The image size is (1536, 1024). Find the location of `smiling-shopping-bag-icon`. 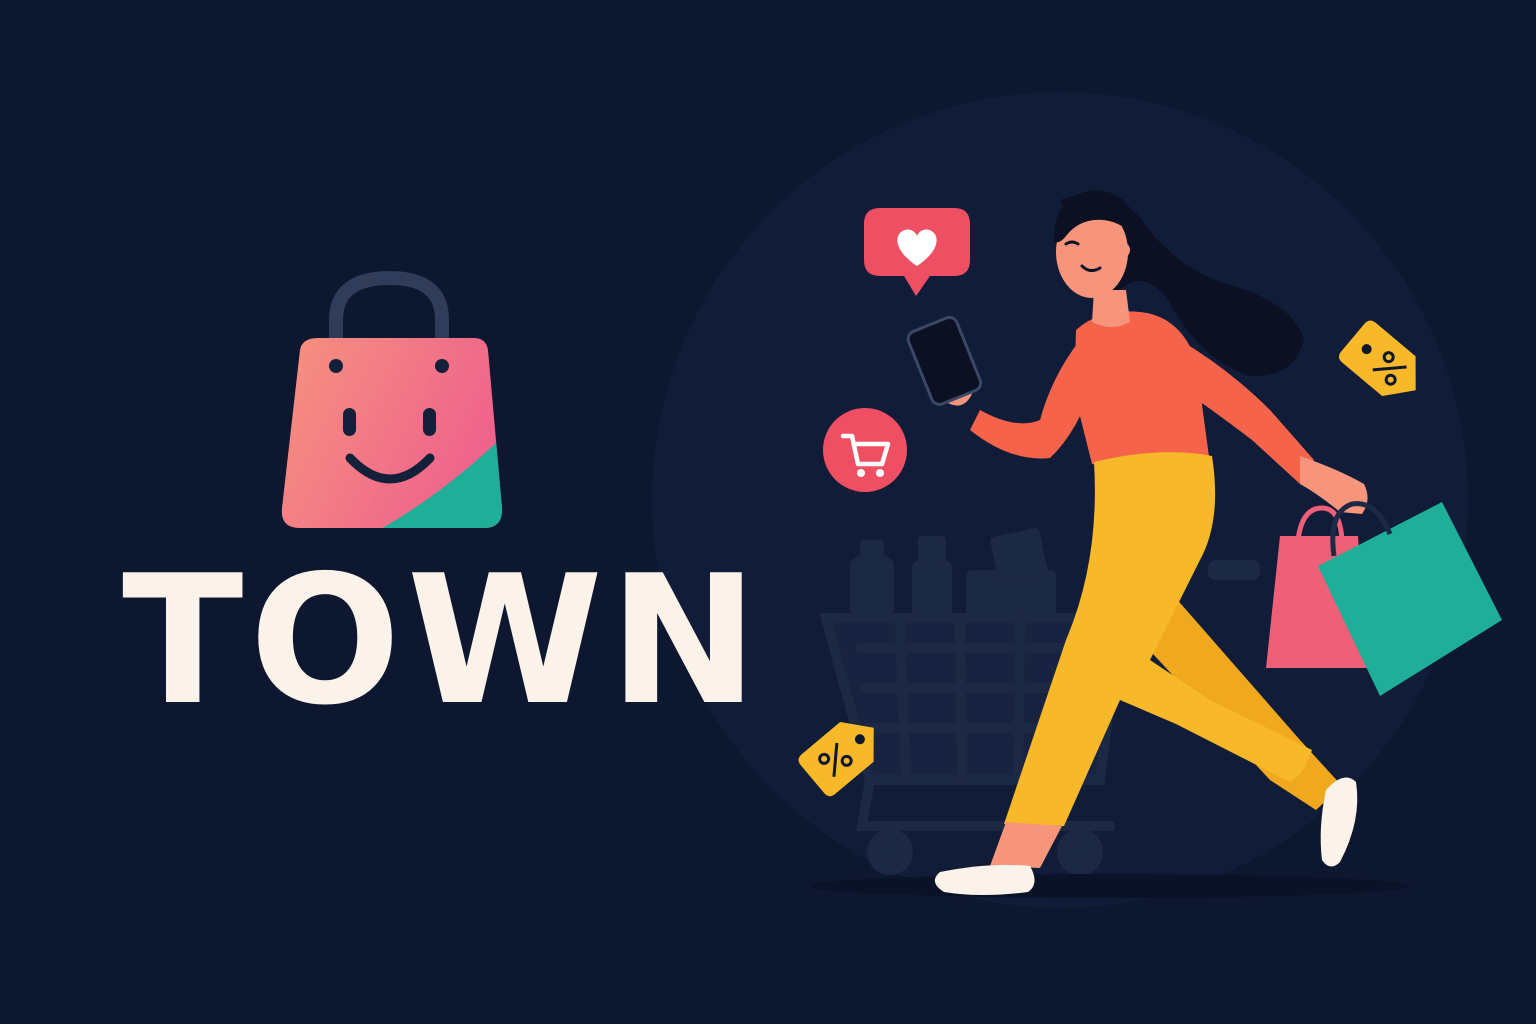

smiling-shopping-bag-icon is located at coordinates (392, 399).